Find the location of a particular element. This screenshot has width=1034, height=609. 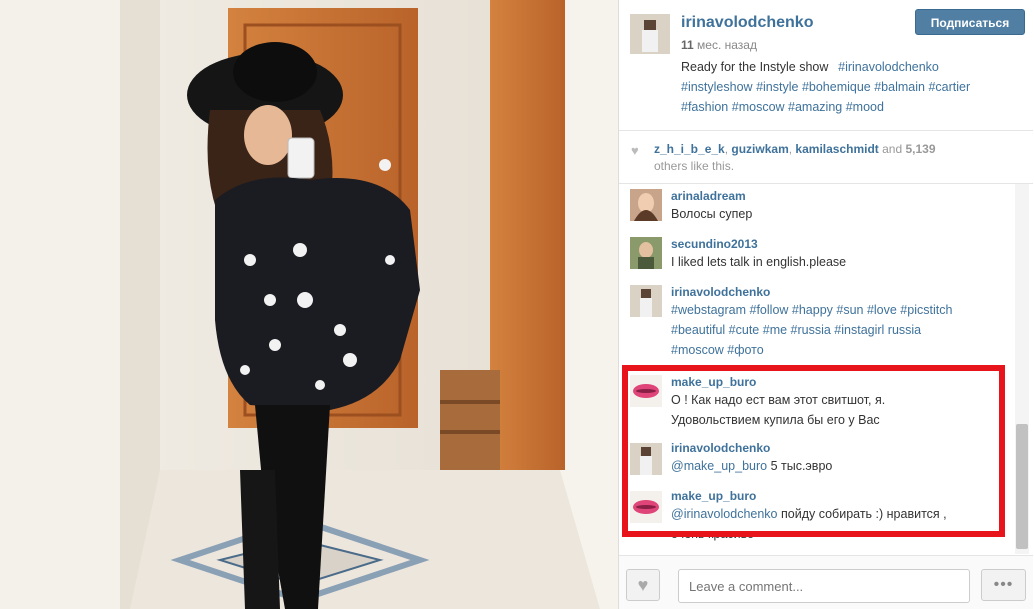

caption-line: #fashion #moscow #amazing #mood is located at coordinates (782, 107).